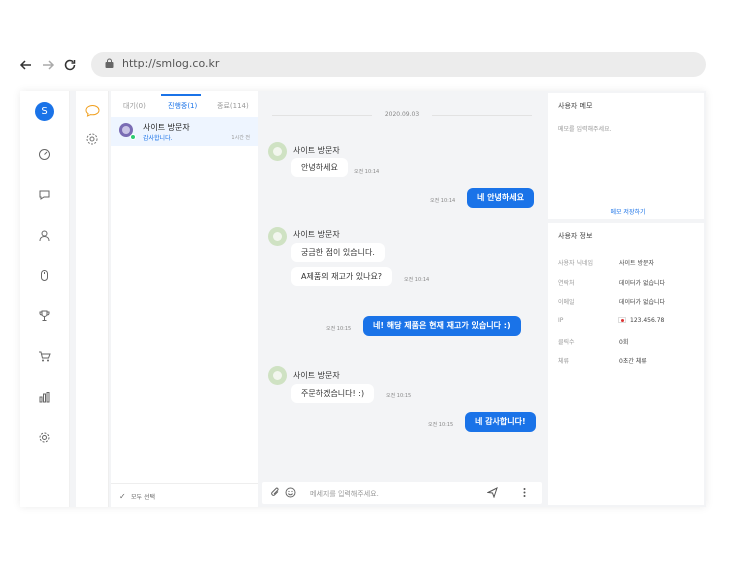  Describe the element at coordinates (290, 492) in the screenshot. I see `emoji-icon` at that location.